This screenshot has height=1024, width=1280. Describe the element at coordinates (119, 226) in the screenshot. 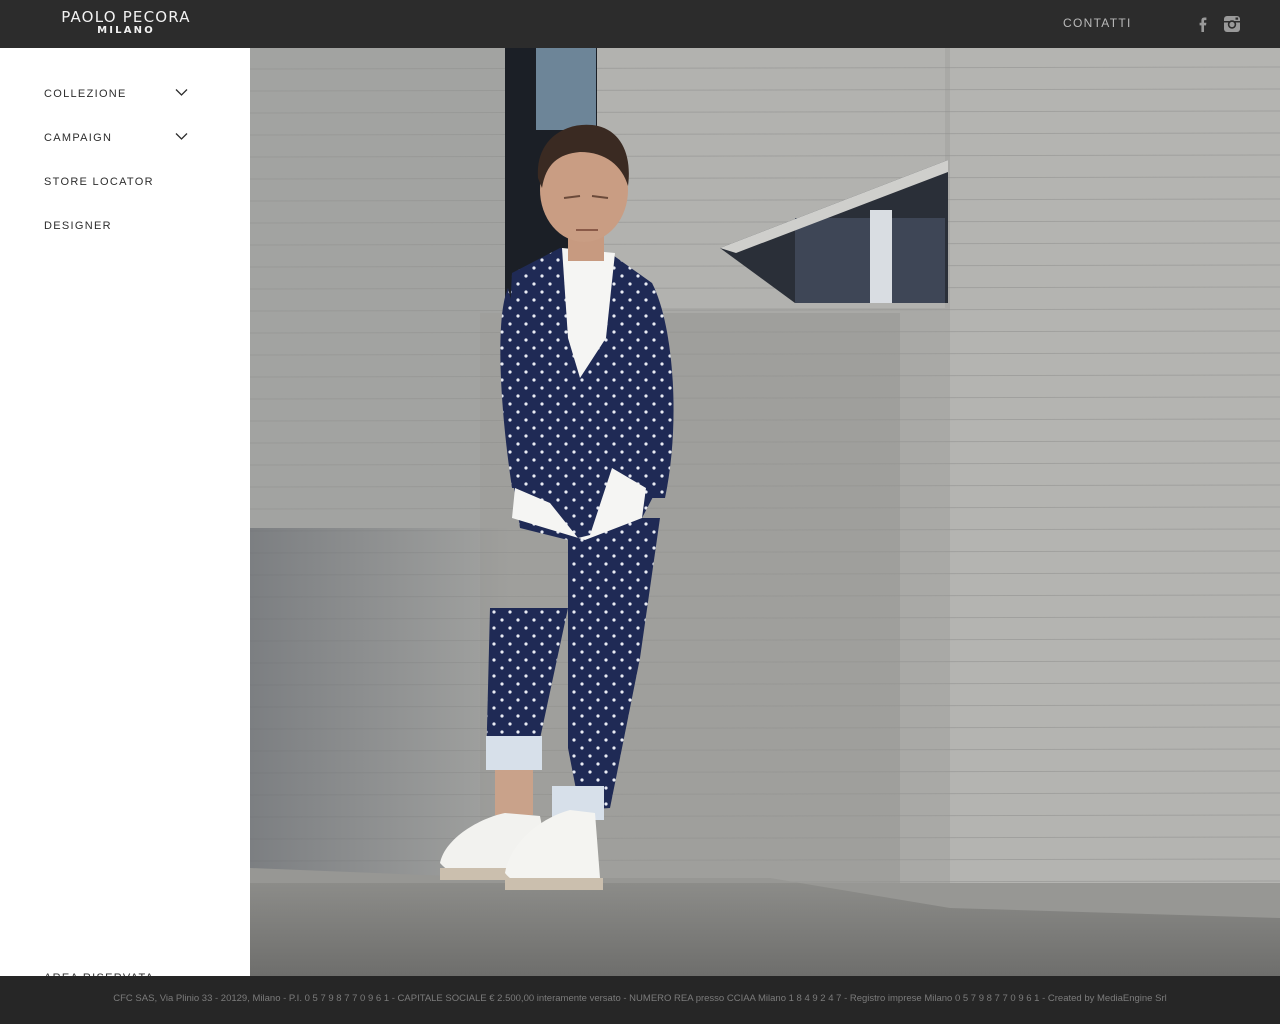

I see `nav-item-designer: DESIGNER` at that location.